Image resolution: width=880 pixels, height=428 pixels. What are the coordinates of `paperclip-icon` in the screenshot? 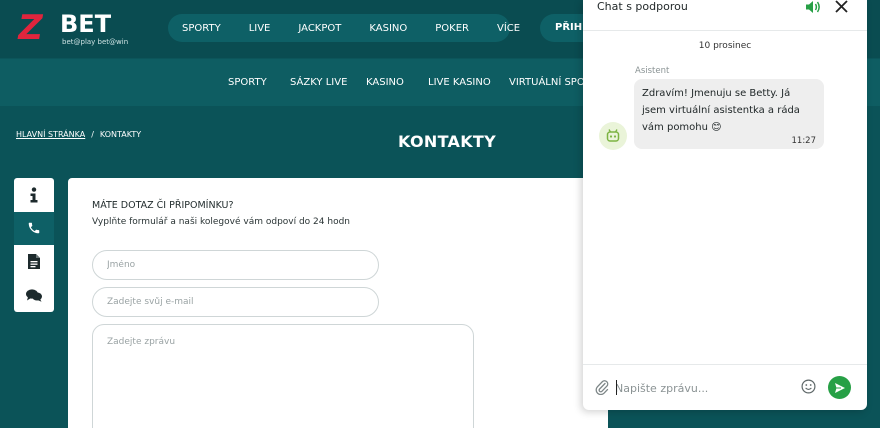 It's located at (602, 387).